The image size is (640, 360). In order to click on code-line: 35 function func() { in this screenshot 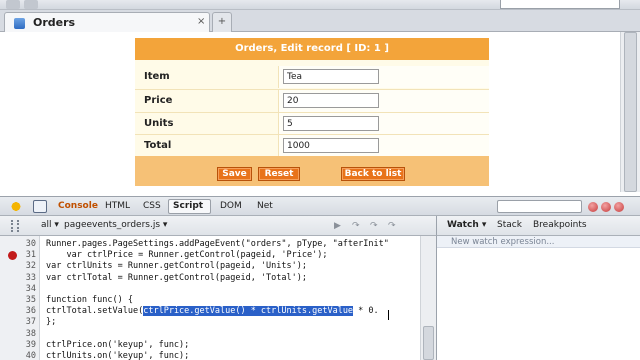, I will do `click(210, 300)`.